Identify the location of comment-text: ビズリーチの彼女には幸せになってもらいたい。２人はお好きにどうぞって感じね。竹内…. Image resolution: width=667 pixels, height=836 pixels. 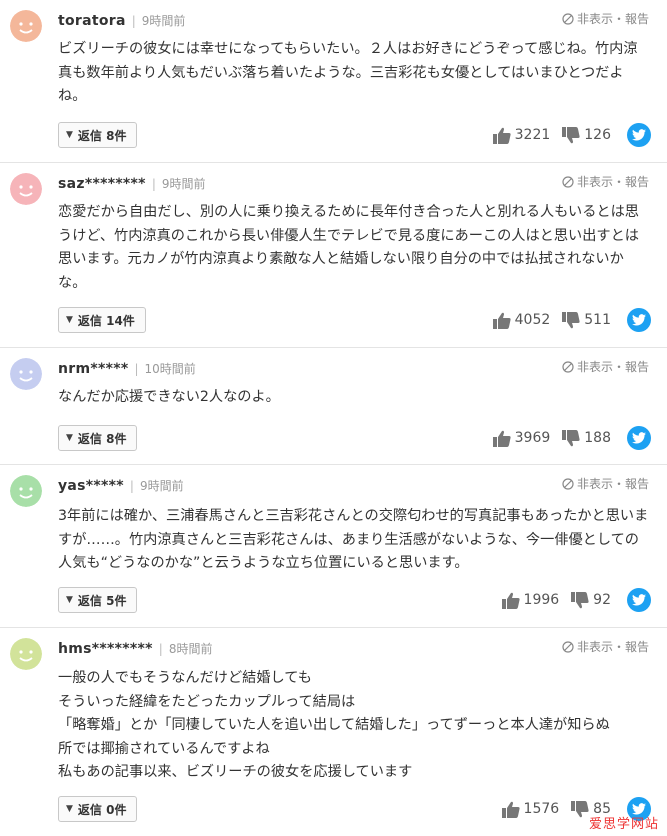
(348, 72).